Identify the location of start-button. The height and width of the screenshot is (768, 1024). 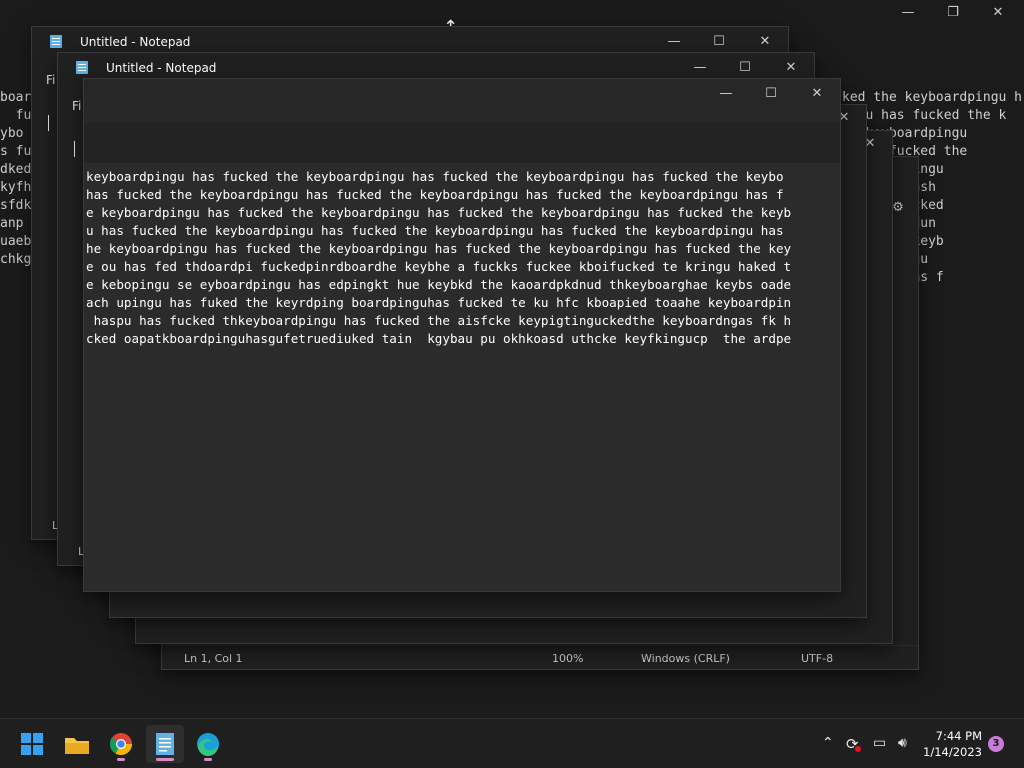
(32, 744).